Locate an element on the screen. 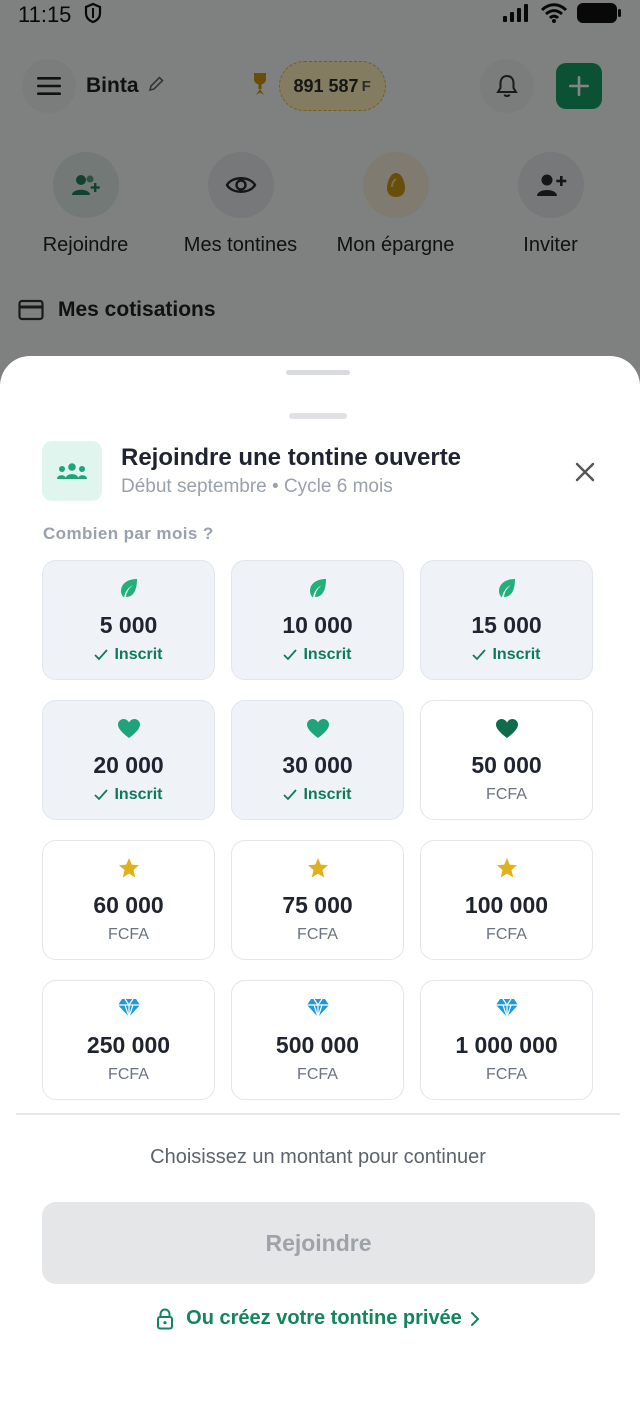 This screenshot has height=1415, width=640. chevron-right-icon is located at coordinates (475, 1319).